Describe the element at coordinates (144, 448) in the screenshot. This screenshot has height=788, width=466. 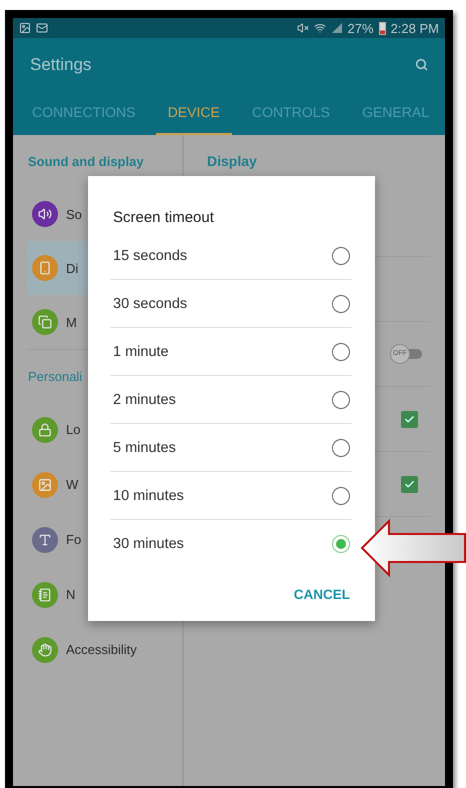
I see `option-label: 5 minutes` at that location.